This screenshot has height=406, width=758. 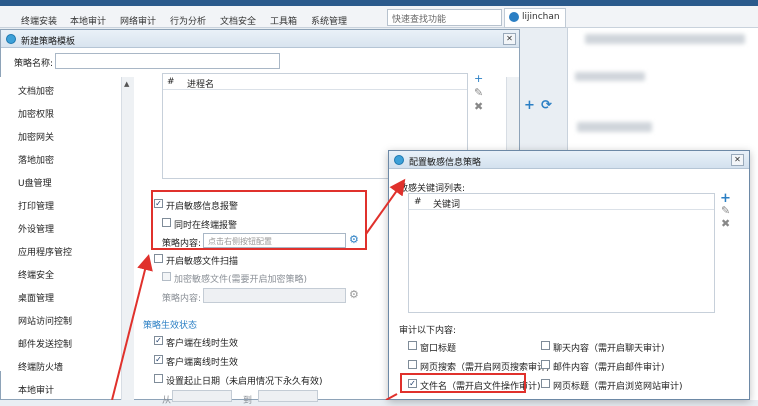 I want to click on annotation-anchor, so click(x=453, y=183).